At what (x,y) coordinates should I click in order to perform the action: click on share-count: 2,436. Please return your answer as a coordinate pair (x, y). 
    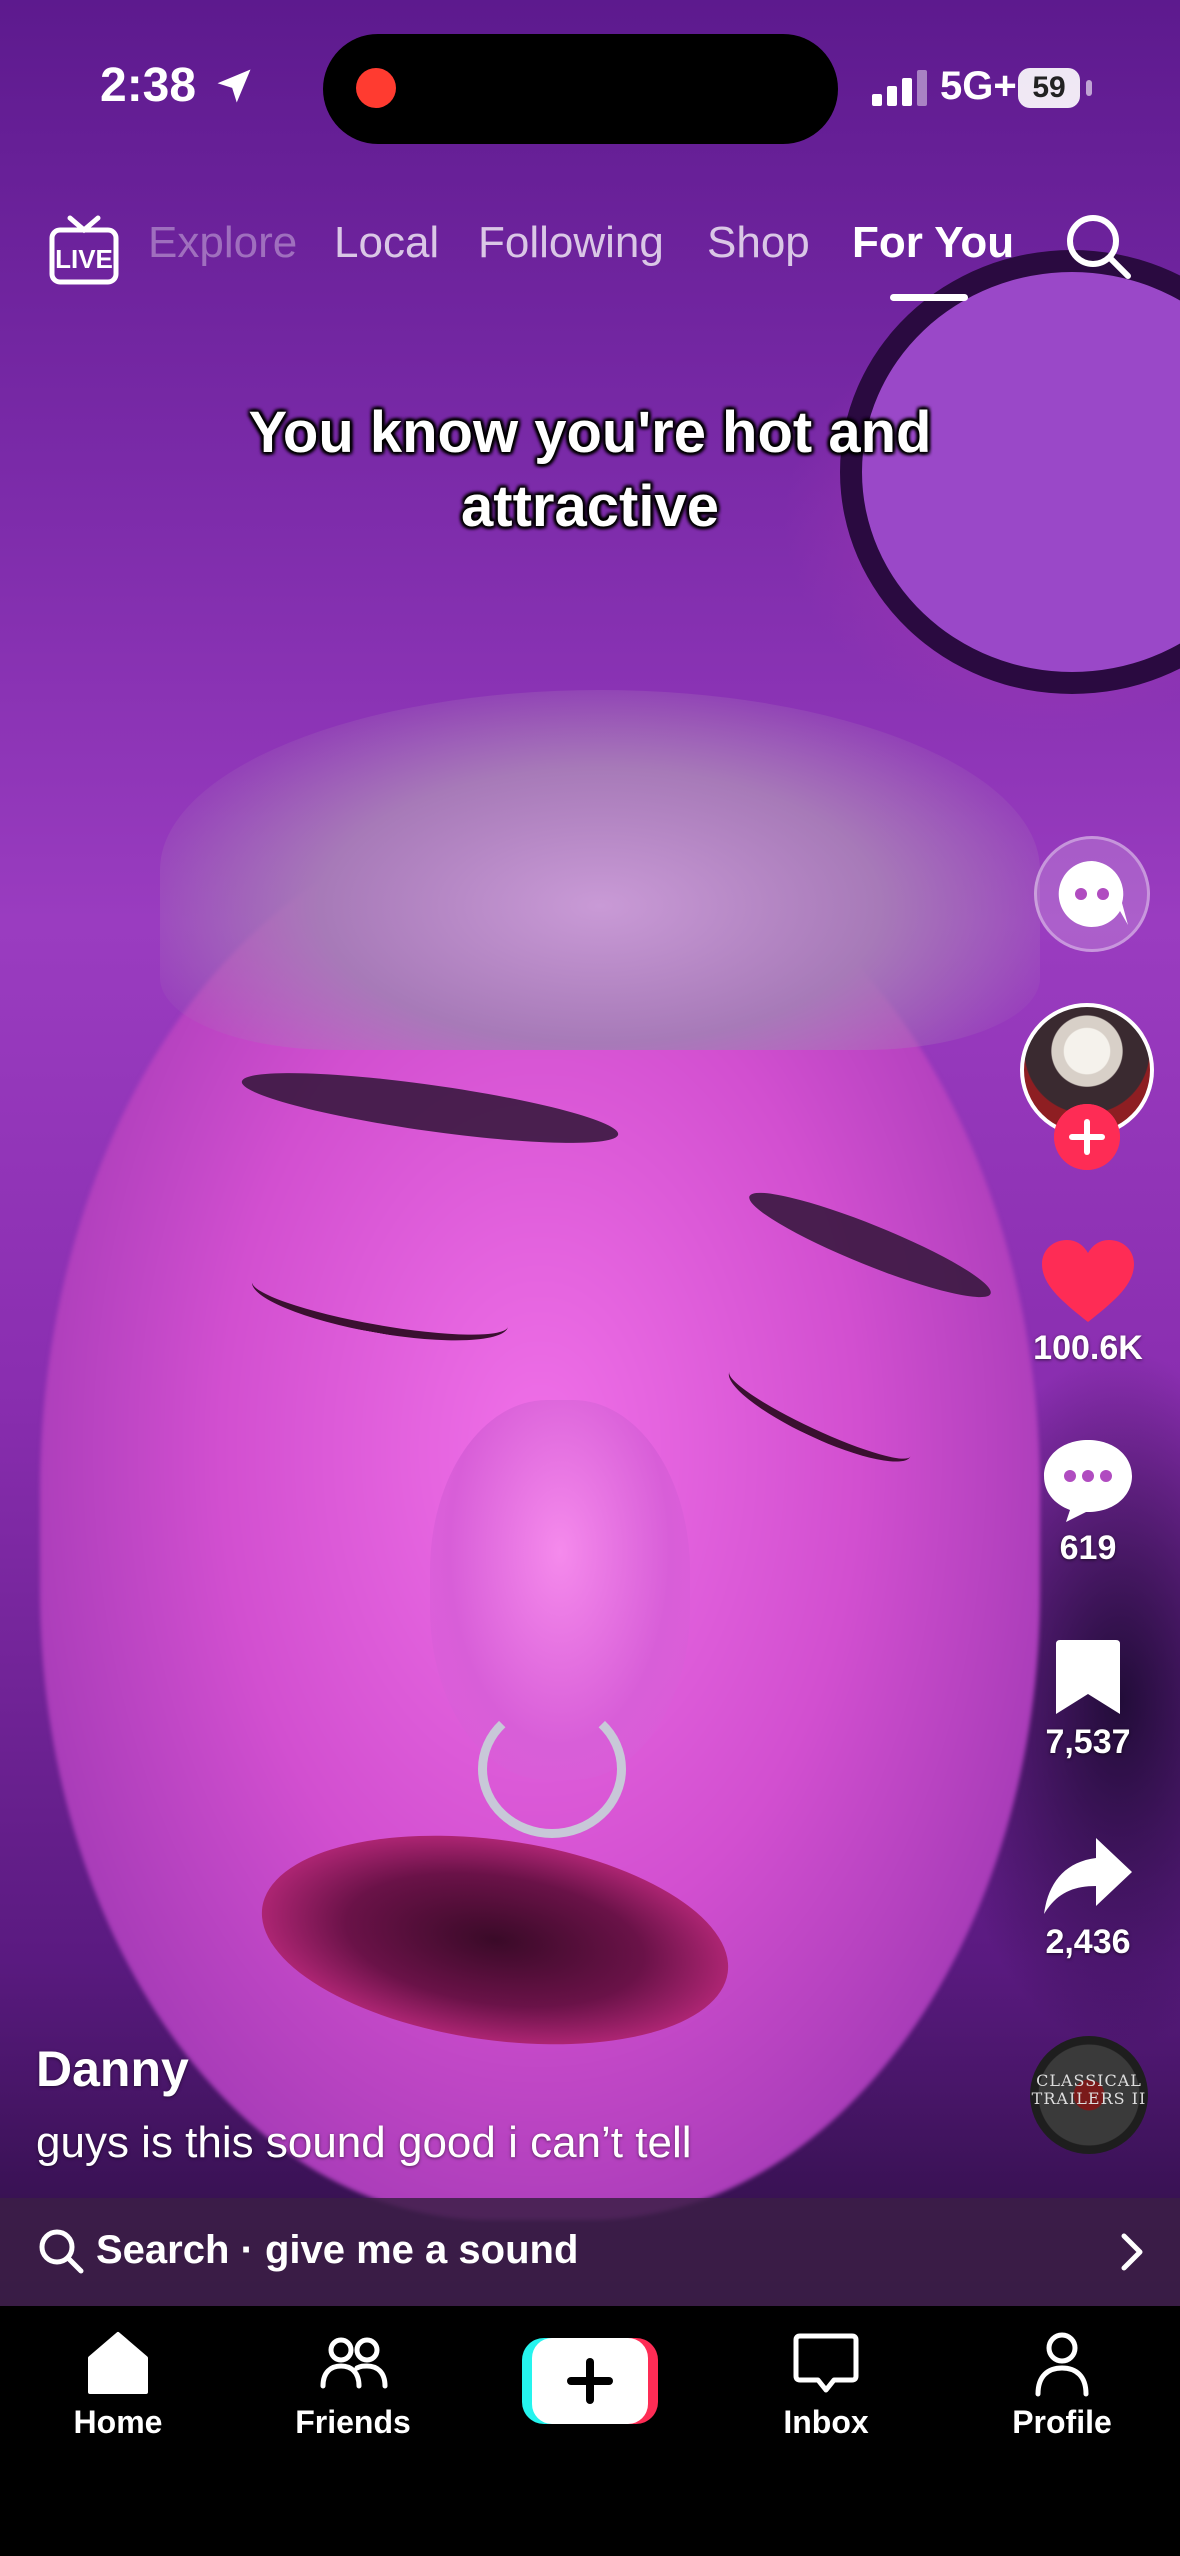
    Looking at the image, I should click on (1088, 1942).